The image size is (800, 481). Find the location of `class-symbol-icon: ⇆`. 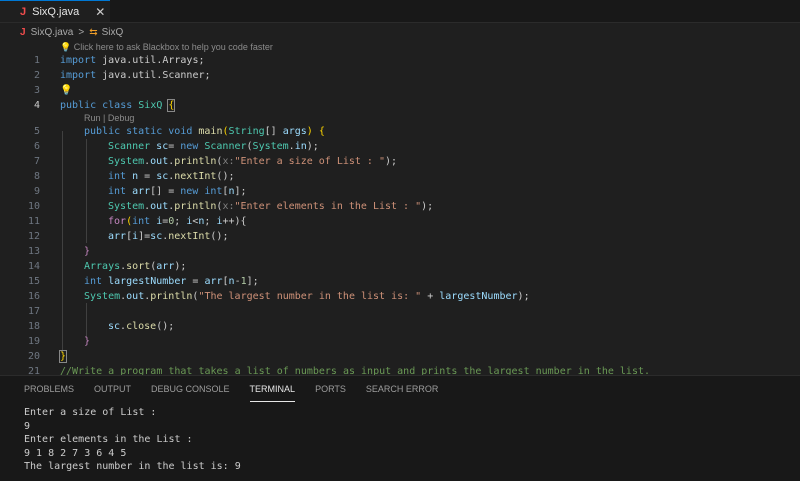

class-symbol-icon: ⇆ is located at coordinates (93, 32).